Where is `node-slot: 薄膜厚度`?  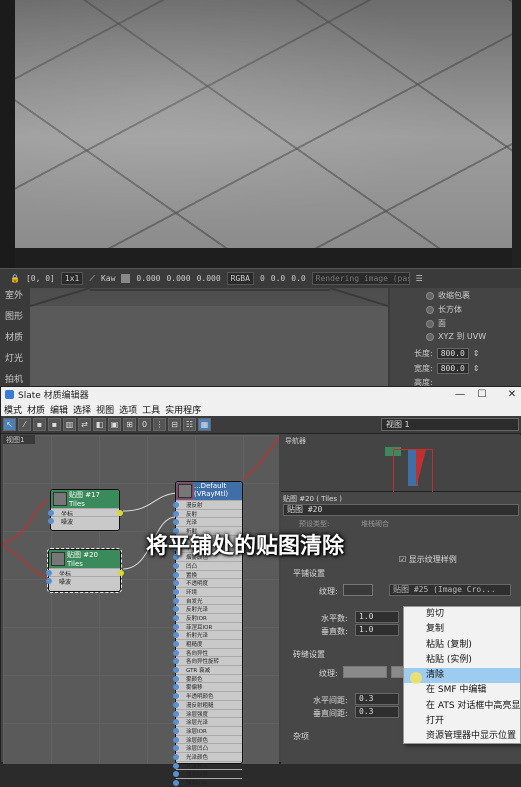 node-slot: 薄膜厚度 is located at coordinates (207, 773).